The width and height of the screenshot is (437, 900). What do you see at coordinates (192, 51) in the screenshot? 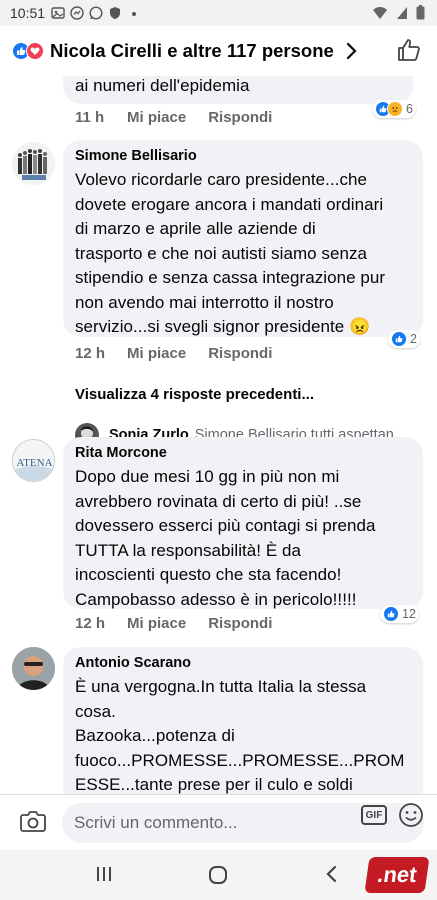
I see `header-title: Nicola Cirelli e altre 117 persone` at bounding box center [192, 51].